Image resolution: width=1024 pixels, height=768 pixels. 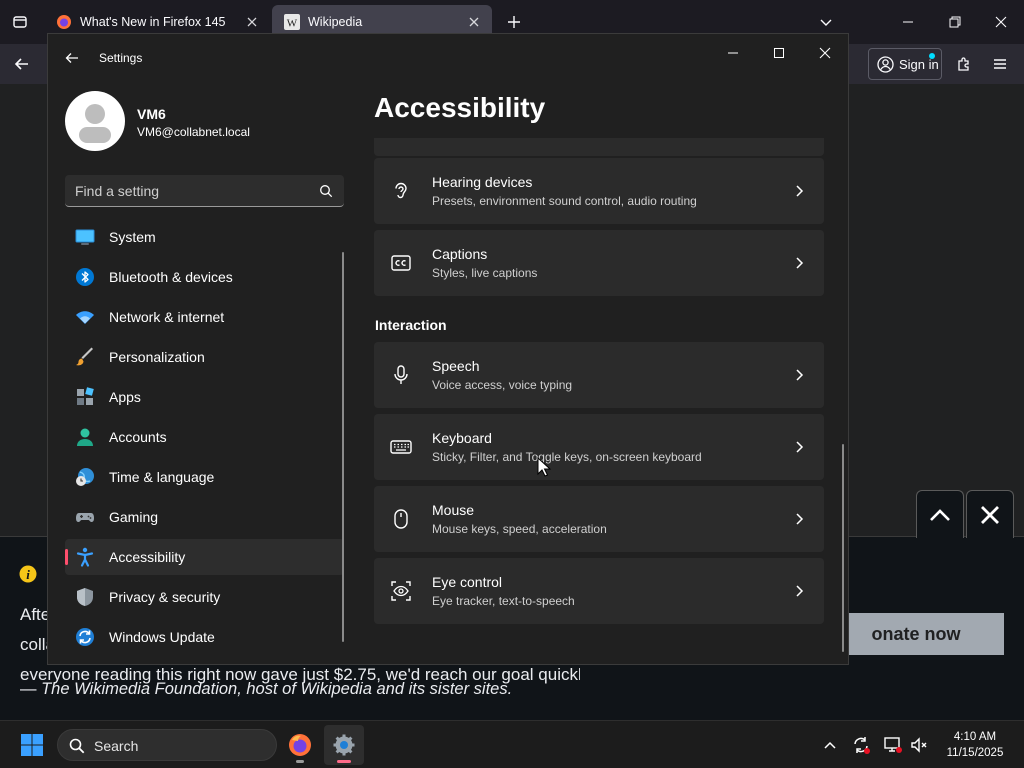 I want to click on info-icon: i, so click(x=28, y=574).